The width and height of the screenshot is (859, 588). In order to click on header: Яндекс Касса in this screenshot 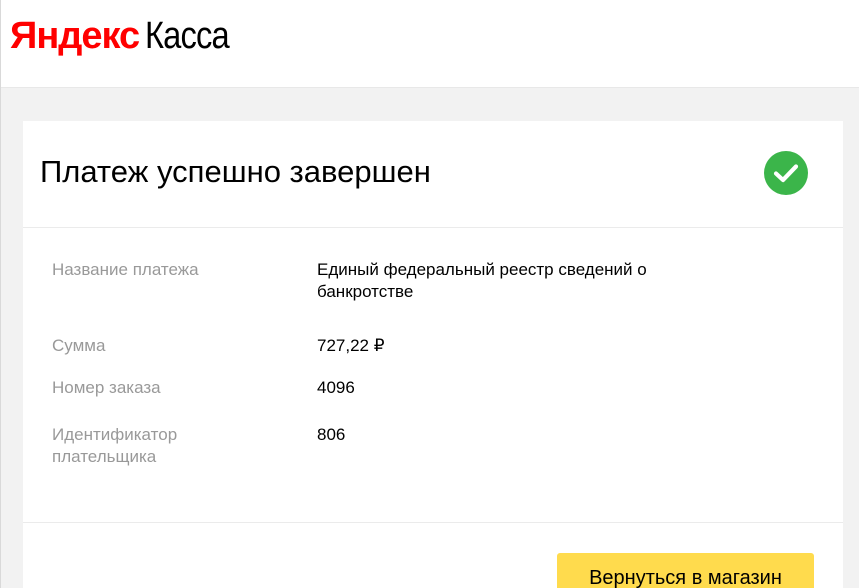, I will do `click(430, 44)`.